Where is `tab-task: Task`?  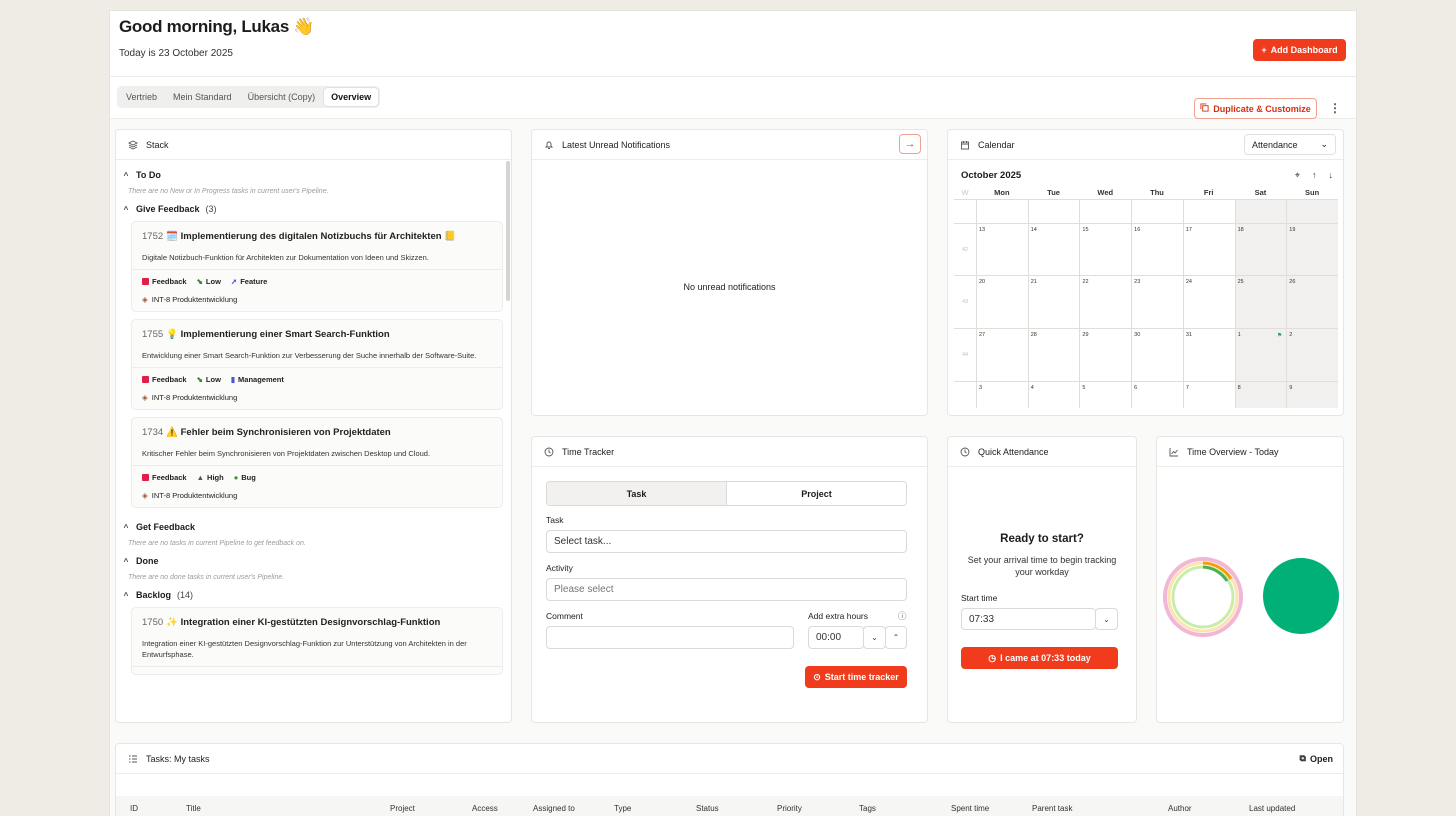 tab-task: Task is located at coordinates (637, 493).